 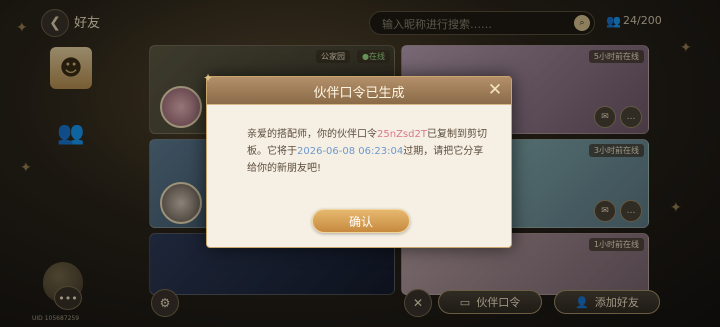 What do you see at coordinates (359, 93) in the screenshot?
I see `dialog-title: 伙伴口令已生成` at bounding box center [359, 93].